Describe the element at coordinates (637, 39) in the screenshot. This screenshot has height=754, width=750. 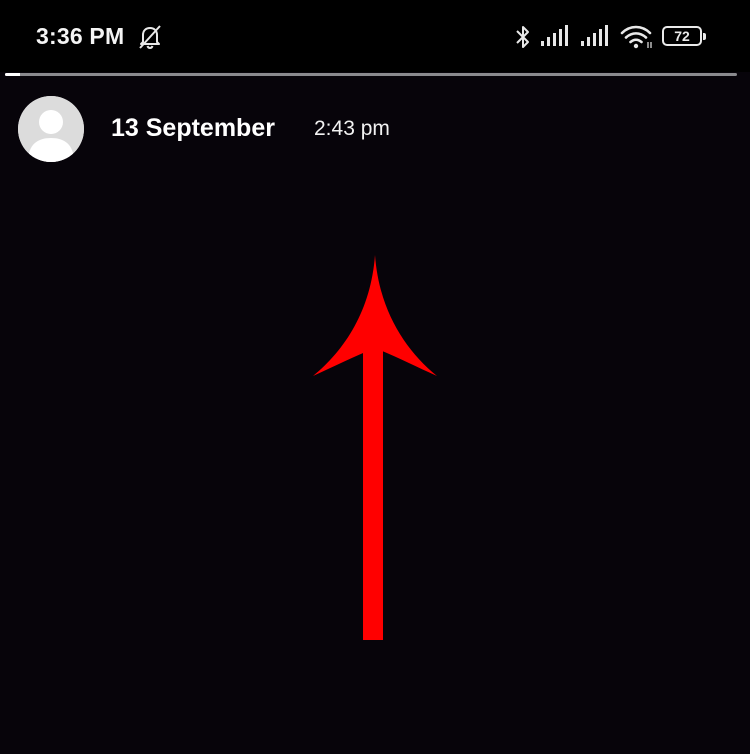
I see `wifi-icon` at that location.